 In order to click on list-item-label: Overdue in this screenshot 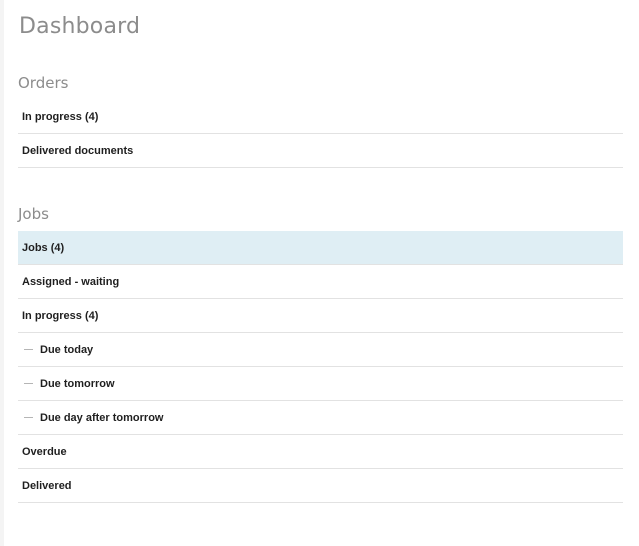, I will do `click(44, 451)`.